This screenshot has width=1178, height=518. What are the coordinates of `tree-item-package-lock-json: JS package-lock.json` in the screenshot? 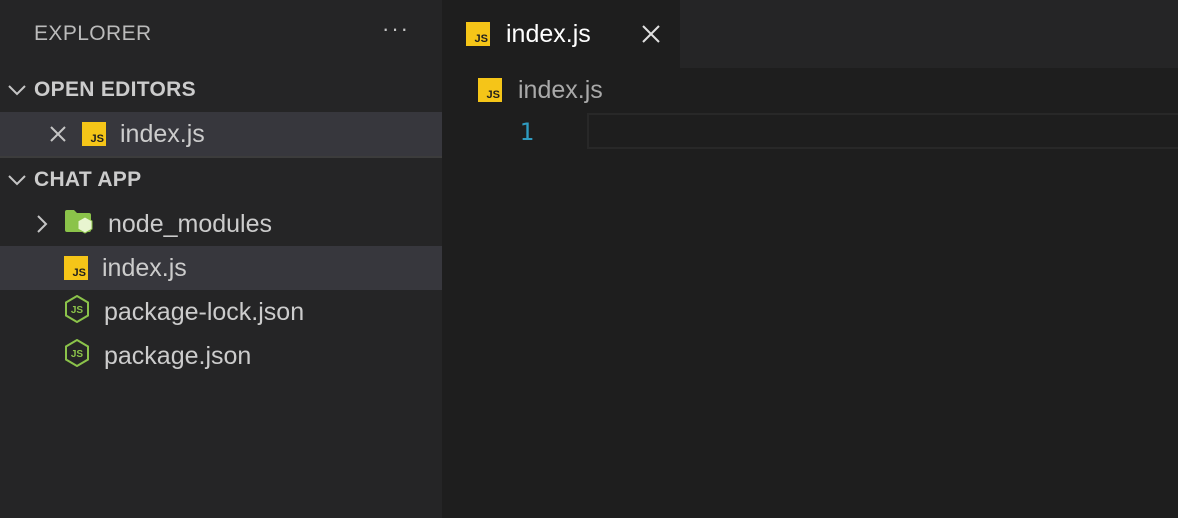 It's located at (221, 312).